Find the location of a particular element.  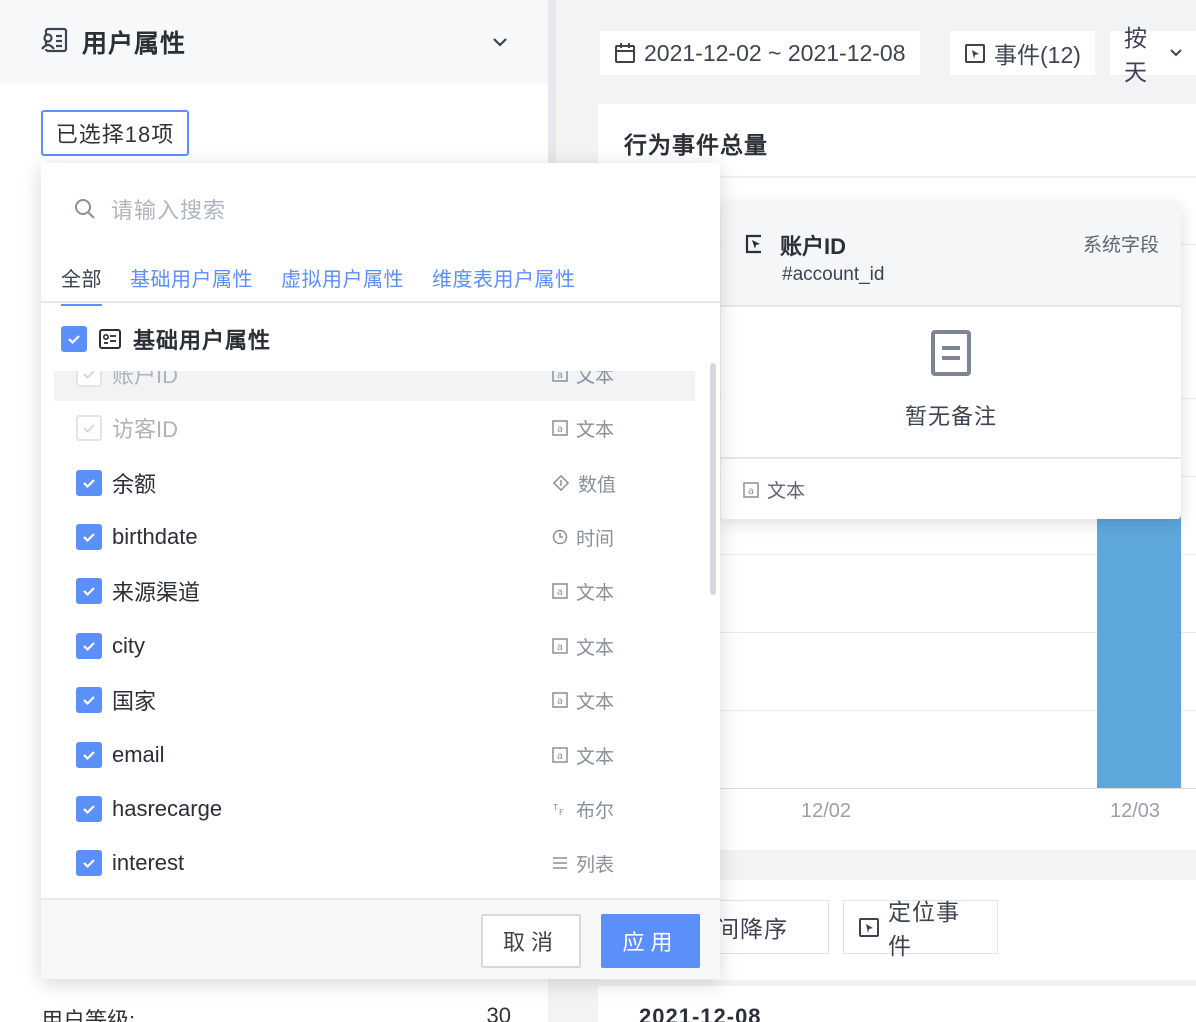

list-item: birthdate 时间 is located at coordinates (374, 537).